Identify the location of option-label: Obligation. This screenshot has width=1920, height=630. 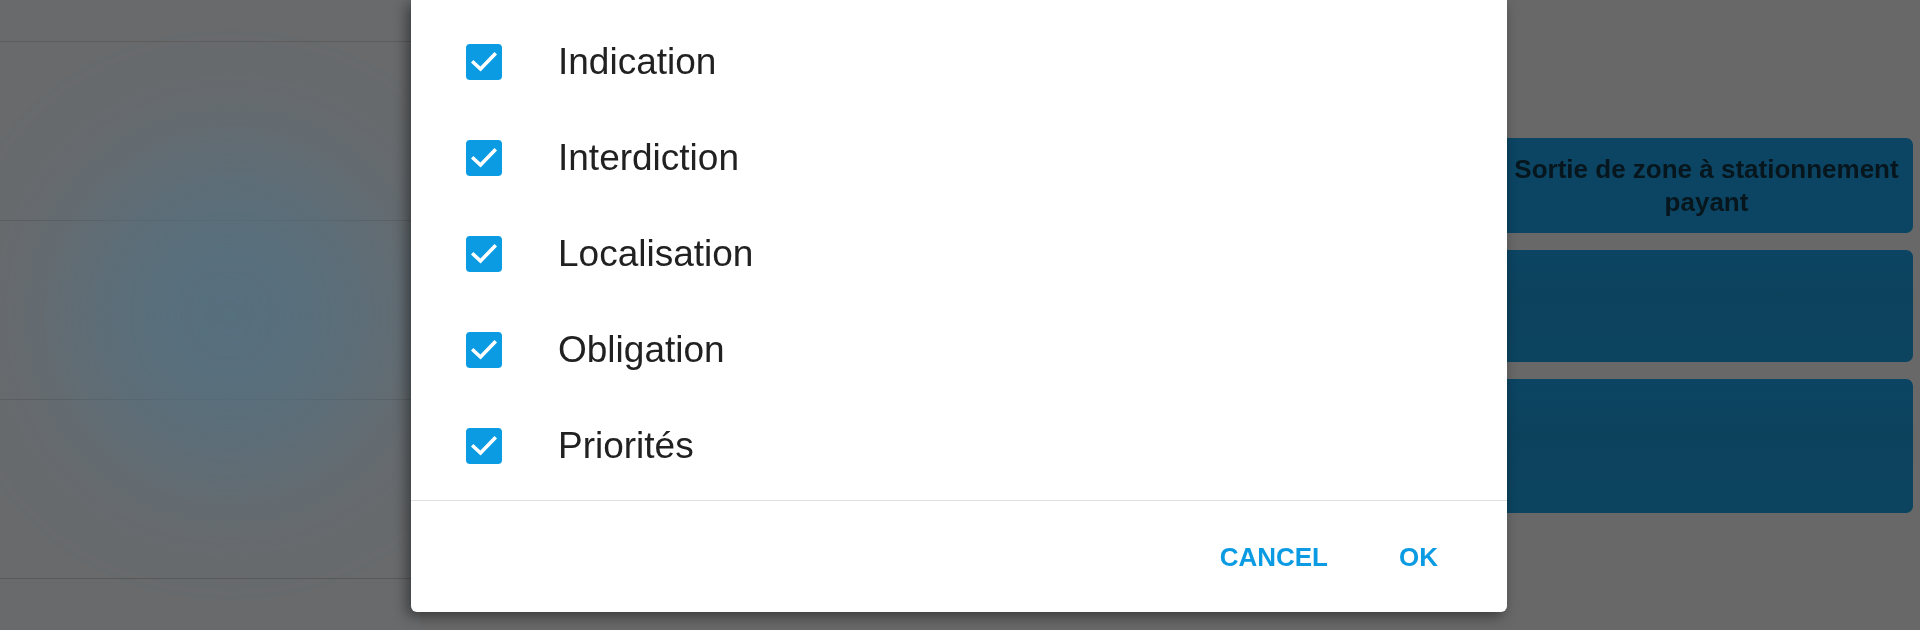
(641, 350).